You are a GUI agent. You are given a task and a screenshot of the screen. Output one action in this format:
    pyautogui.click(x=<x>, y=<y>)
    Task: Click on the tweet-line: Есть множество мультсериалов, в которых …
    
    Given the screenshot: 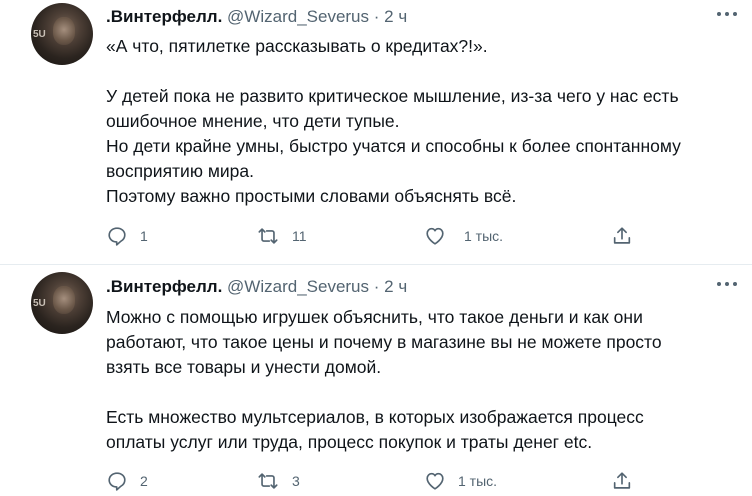 What is the action you would take?
    pyautogui.click(x=375, y=417)
    